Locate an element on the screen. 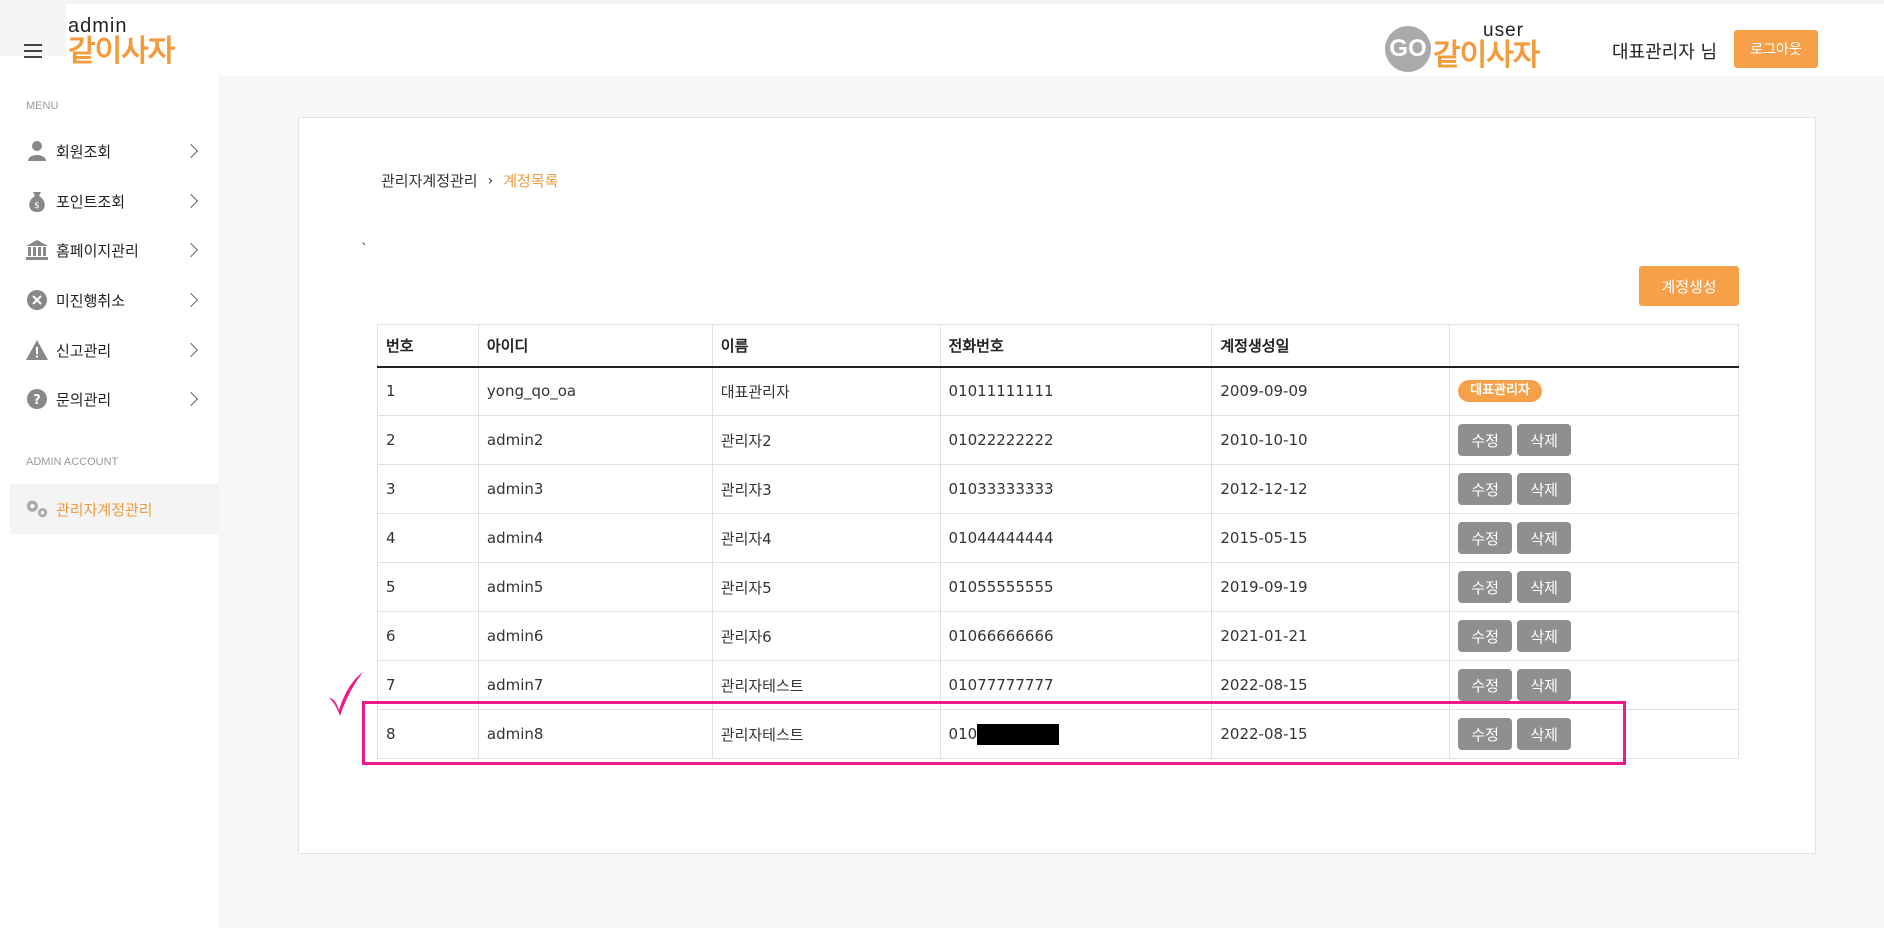 Image resolution: width=1884 pixels, height=928 pixels. sidebar-item-label: 포인트조회 is located at coordinates (91, 201).